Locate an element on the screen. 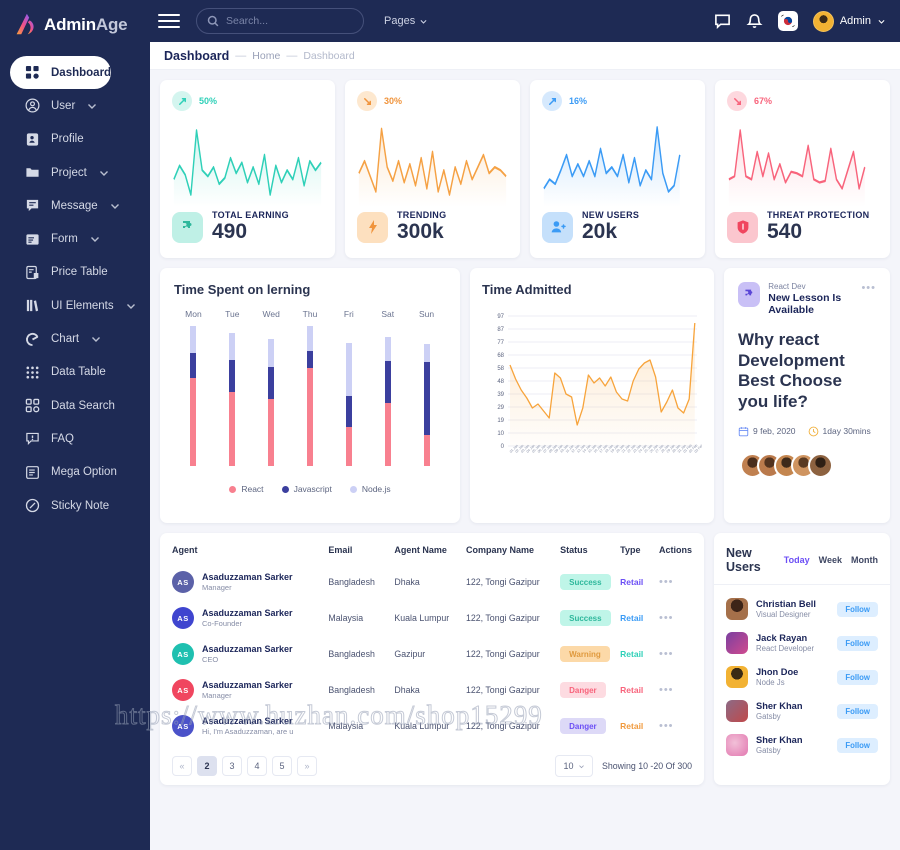 The height and width of the screenshot is (850, 900). tab-today: Today is located at coordinates (797, 560).